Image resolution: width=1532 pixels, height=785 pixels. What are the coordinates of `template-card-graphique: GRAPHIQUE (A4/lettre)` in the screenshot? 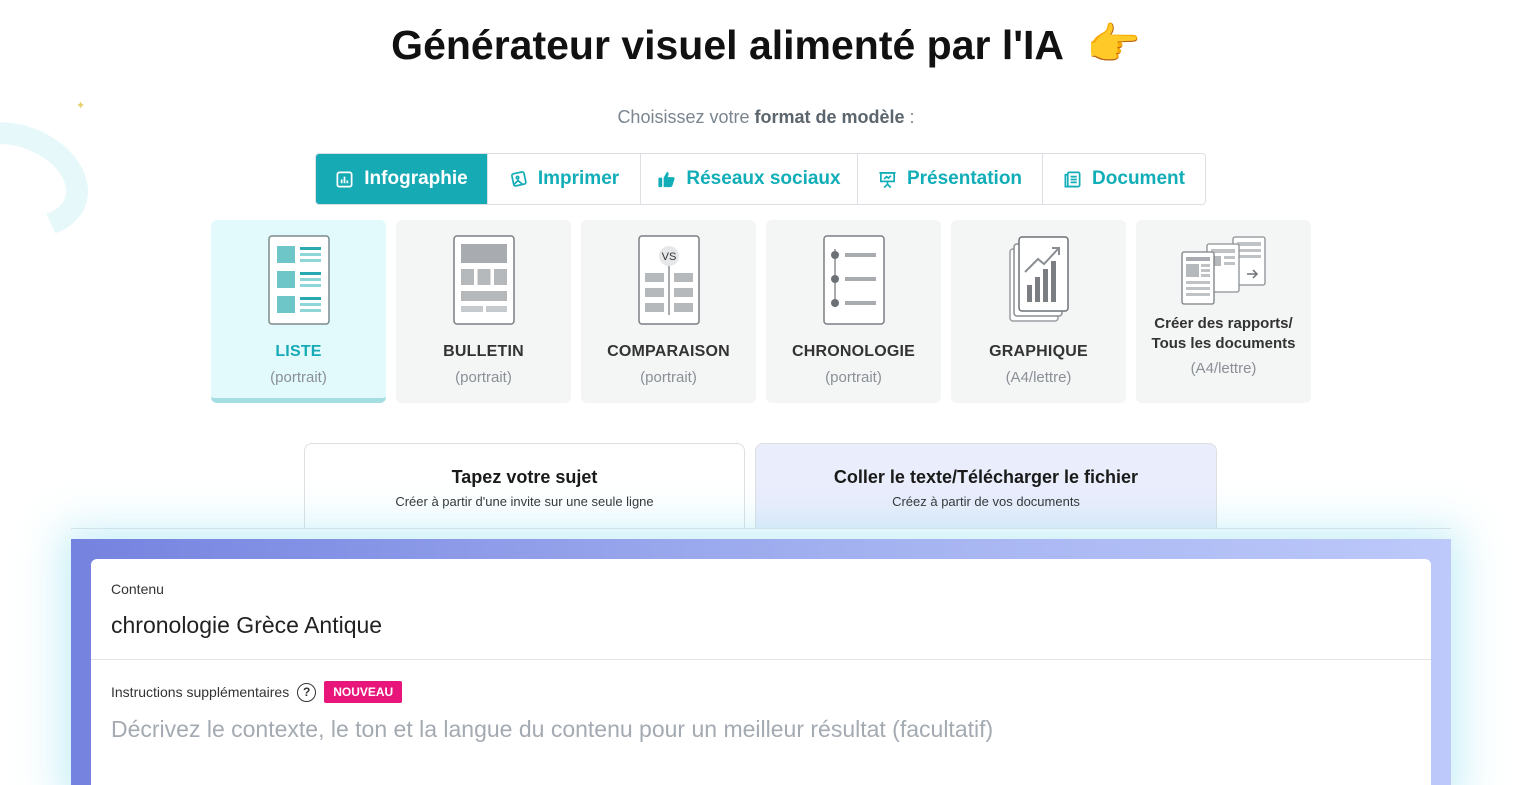 It's located at (1038, 311).